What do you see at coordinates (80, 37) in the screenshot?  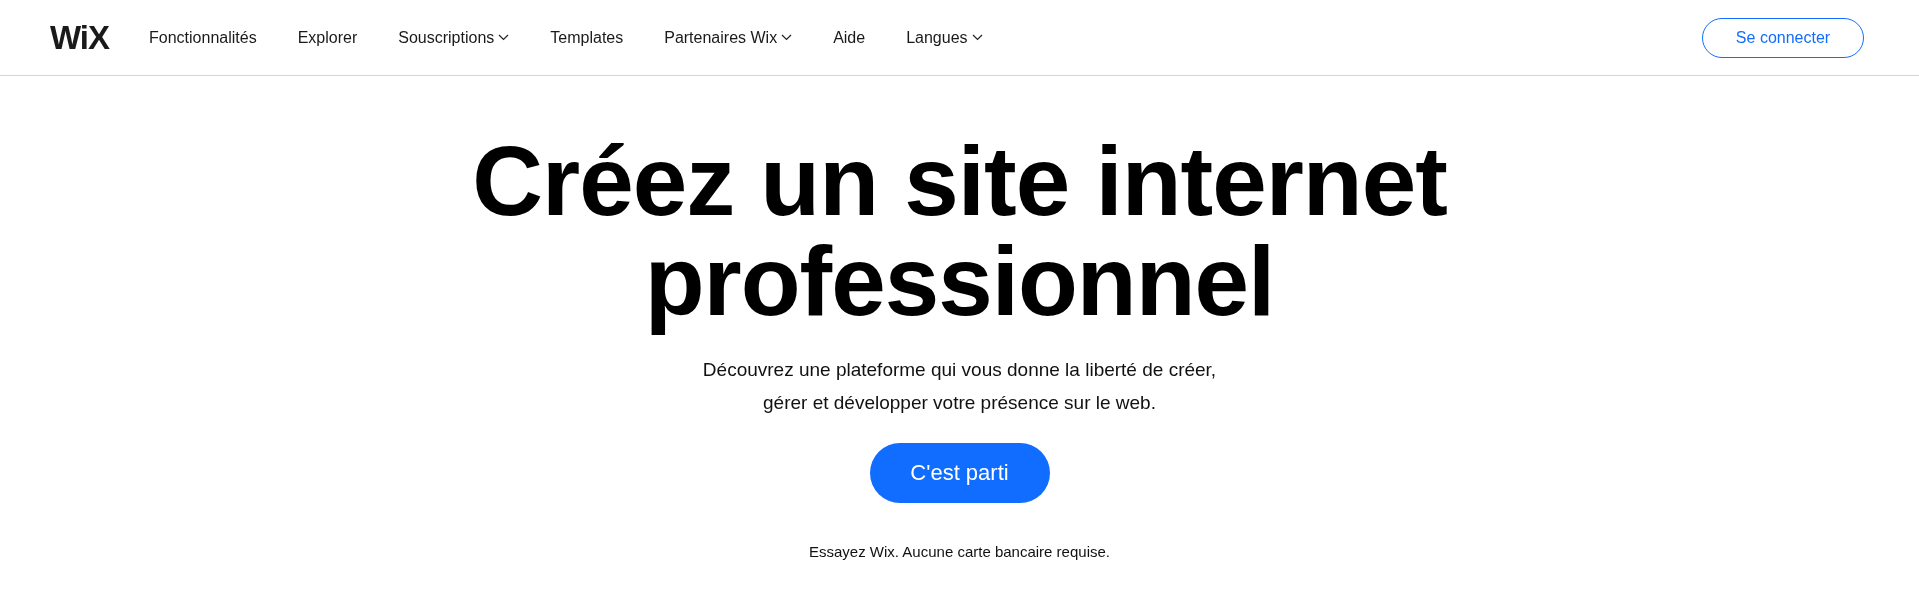 I see `logo: WiX` at bounding box center [80, 37].